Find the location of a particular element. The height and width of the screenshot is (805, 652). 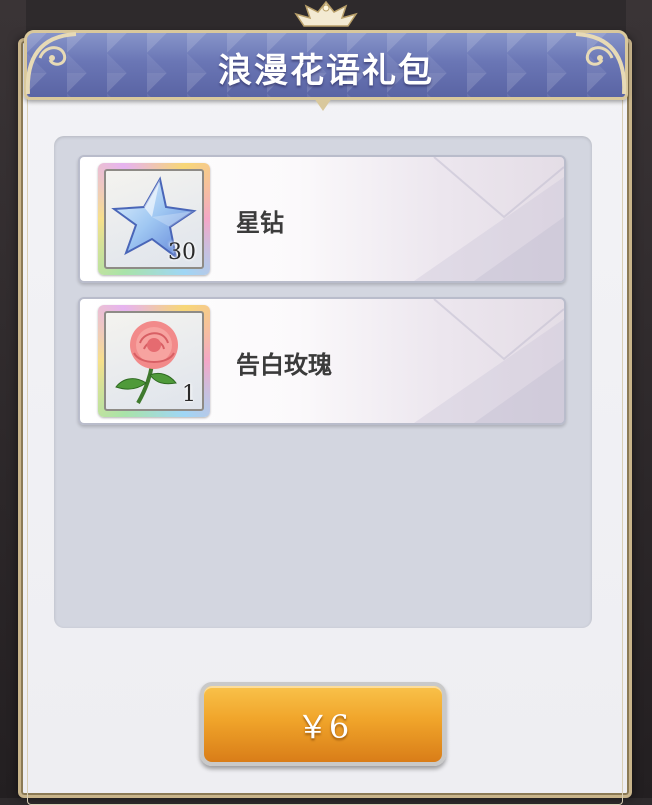

dialog-title: 浪漫花语礼包 is located at coordinates (326, 71).